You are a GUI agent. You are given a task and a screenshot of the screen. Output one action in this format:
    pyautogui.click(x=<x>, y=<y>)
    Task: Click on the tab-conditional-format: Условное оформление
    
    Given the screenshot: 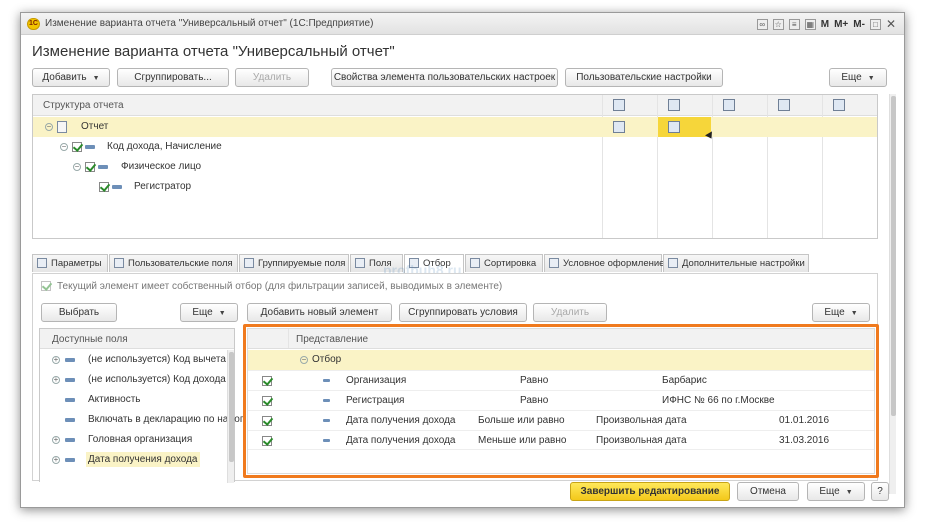 What is the action you would take?
    pyautogui.click(x=604, y=263)
    